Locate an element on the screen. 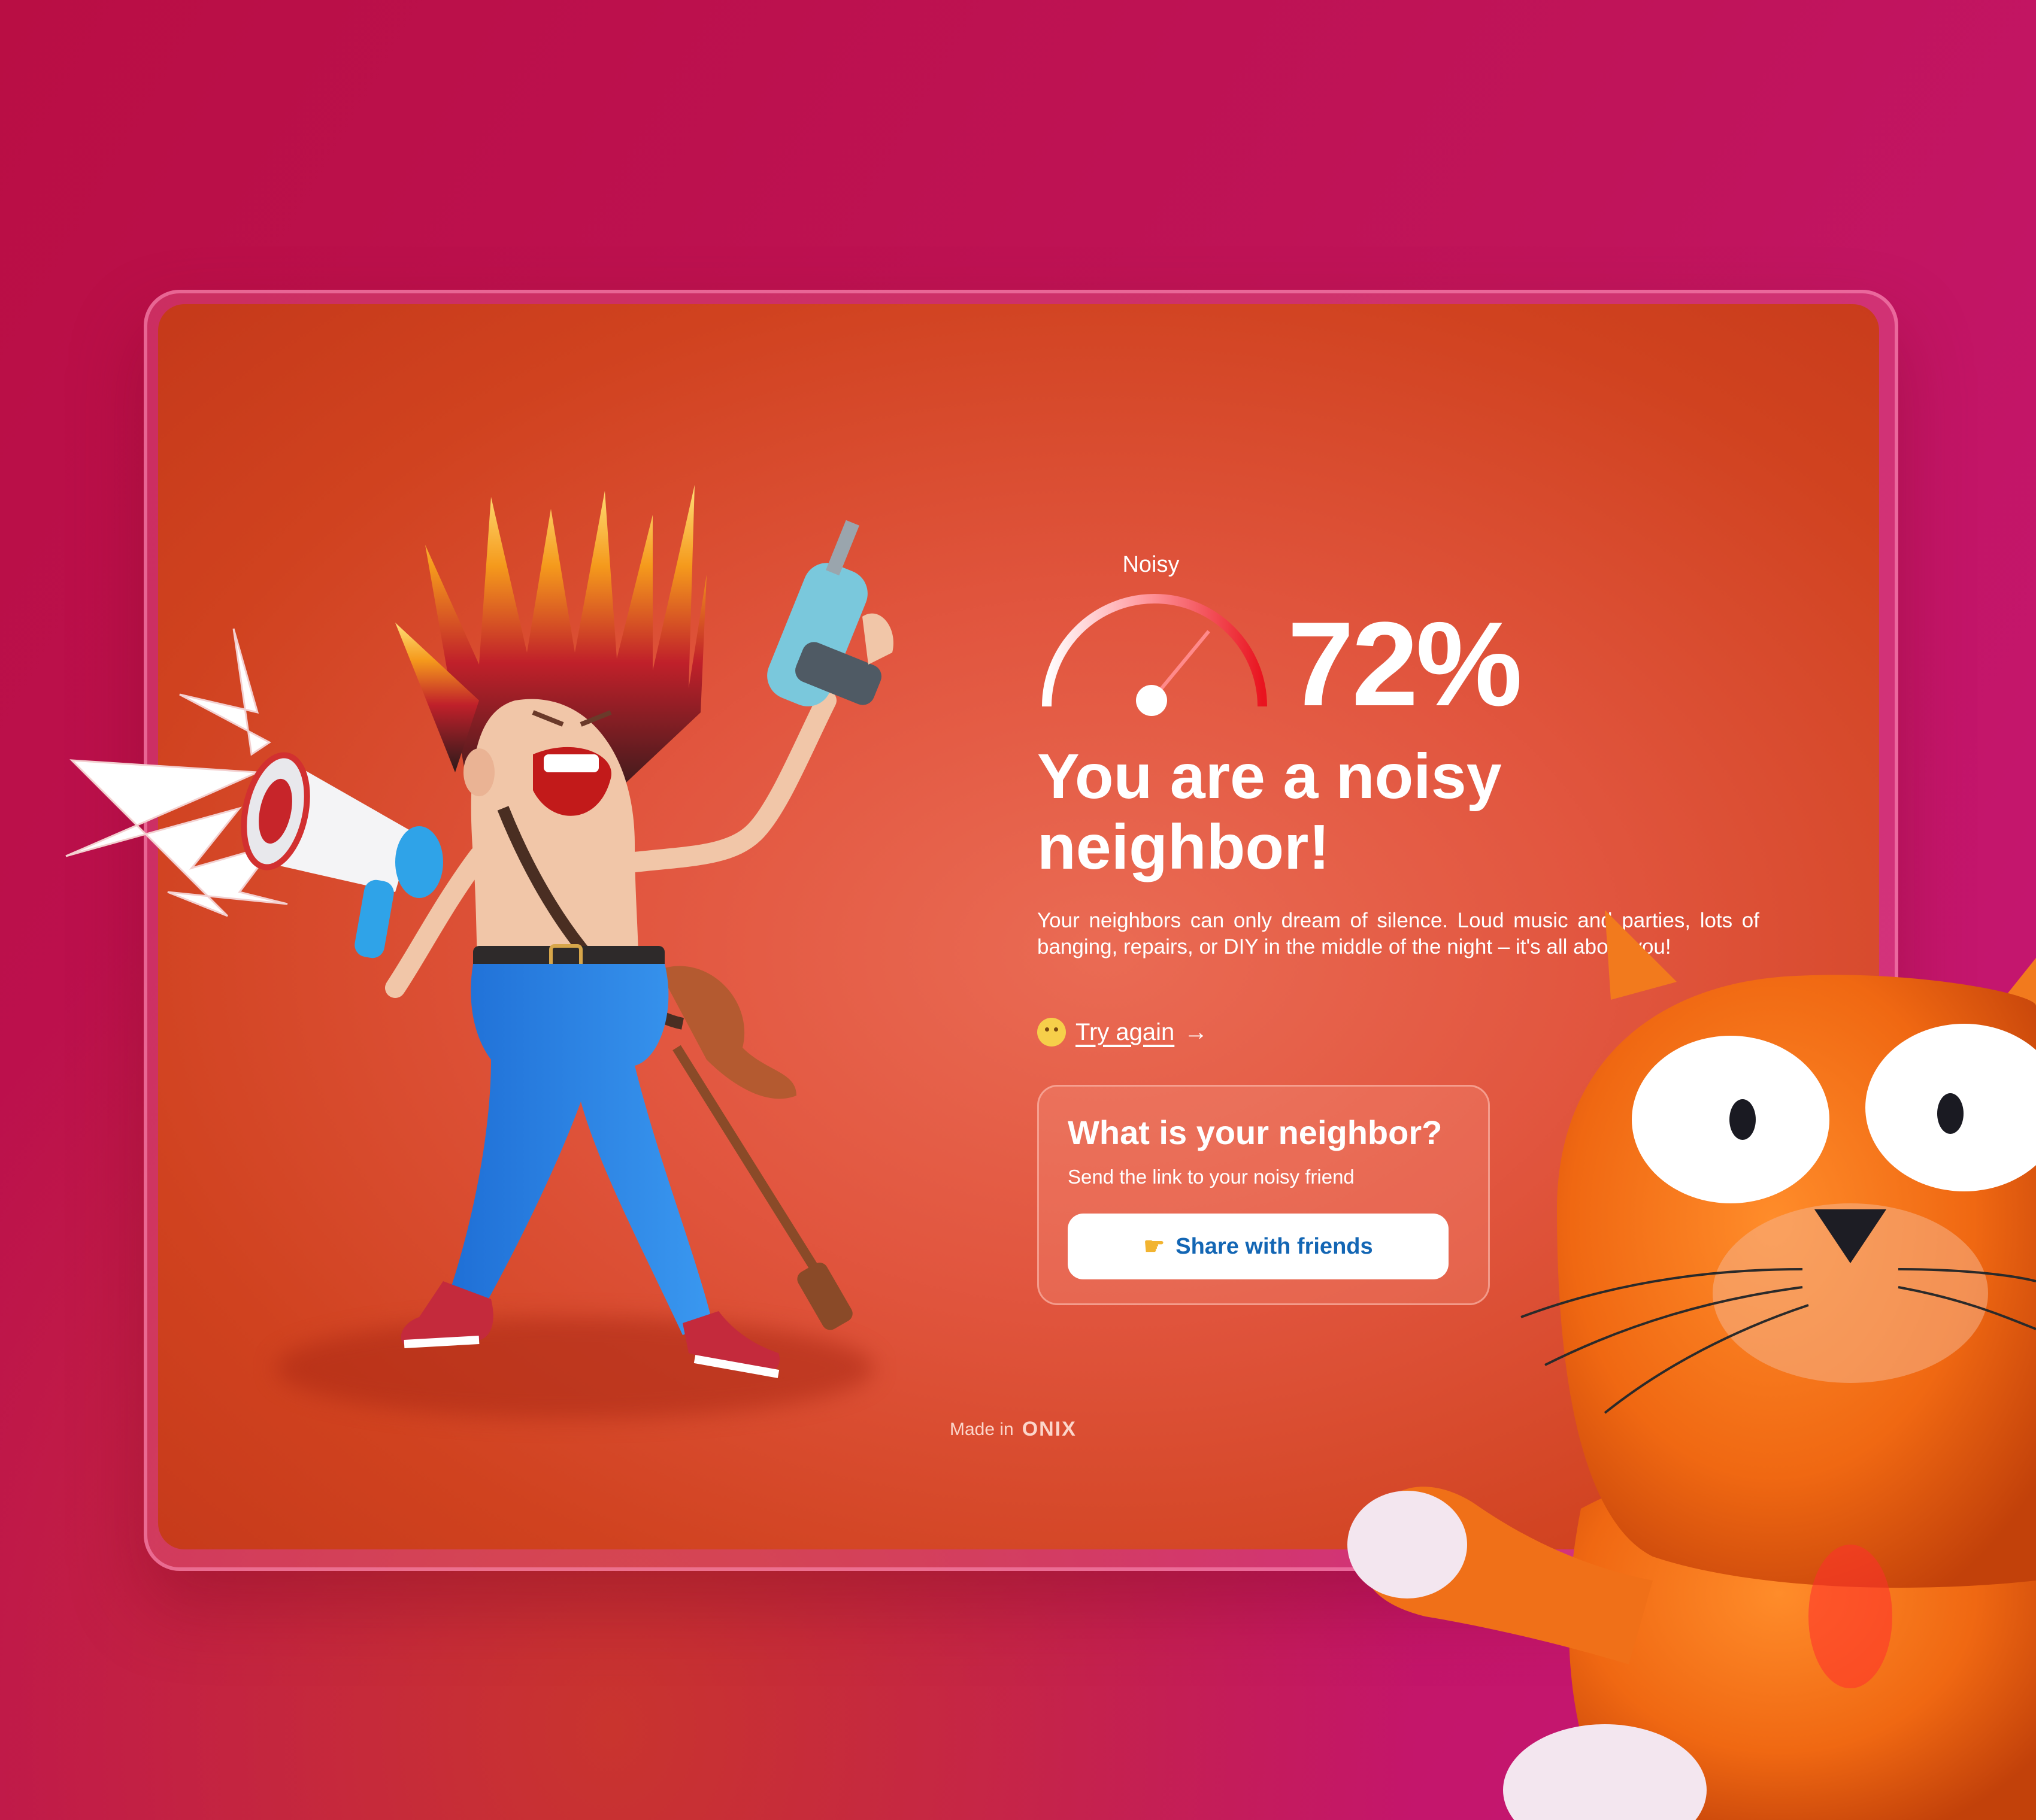  try-again-label: Try again is located at coordinates (1125, 1032).